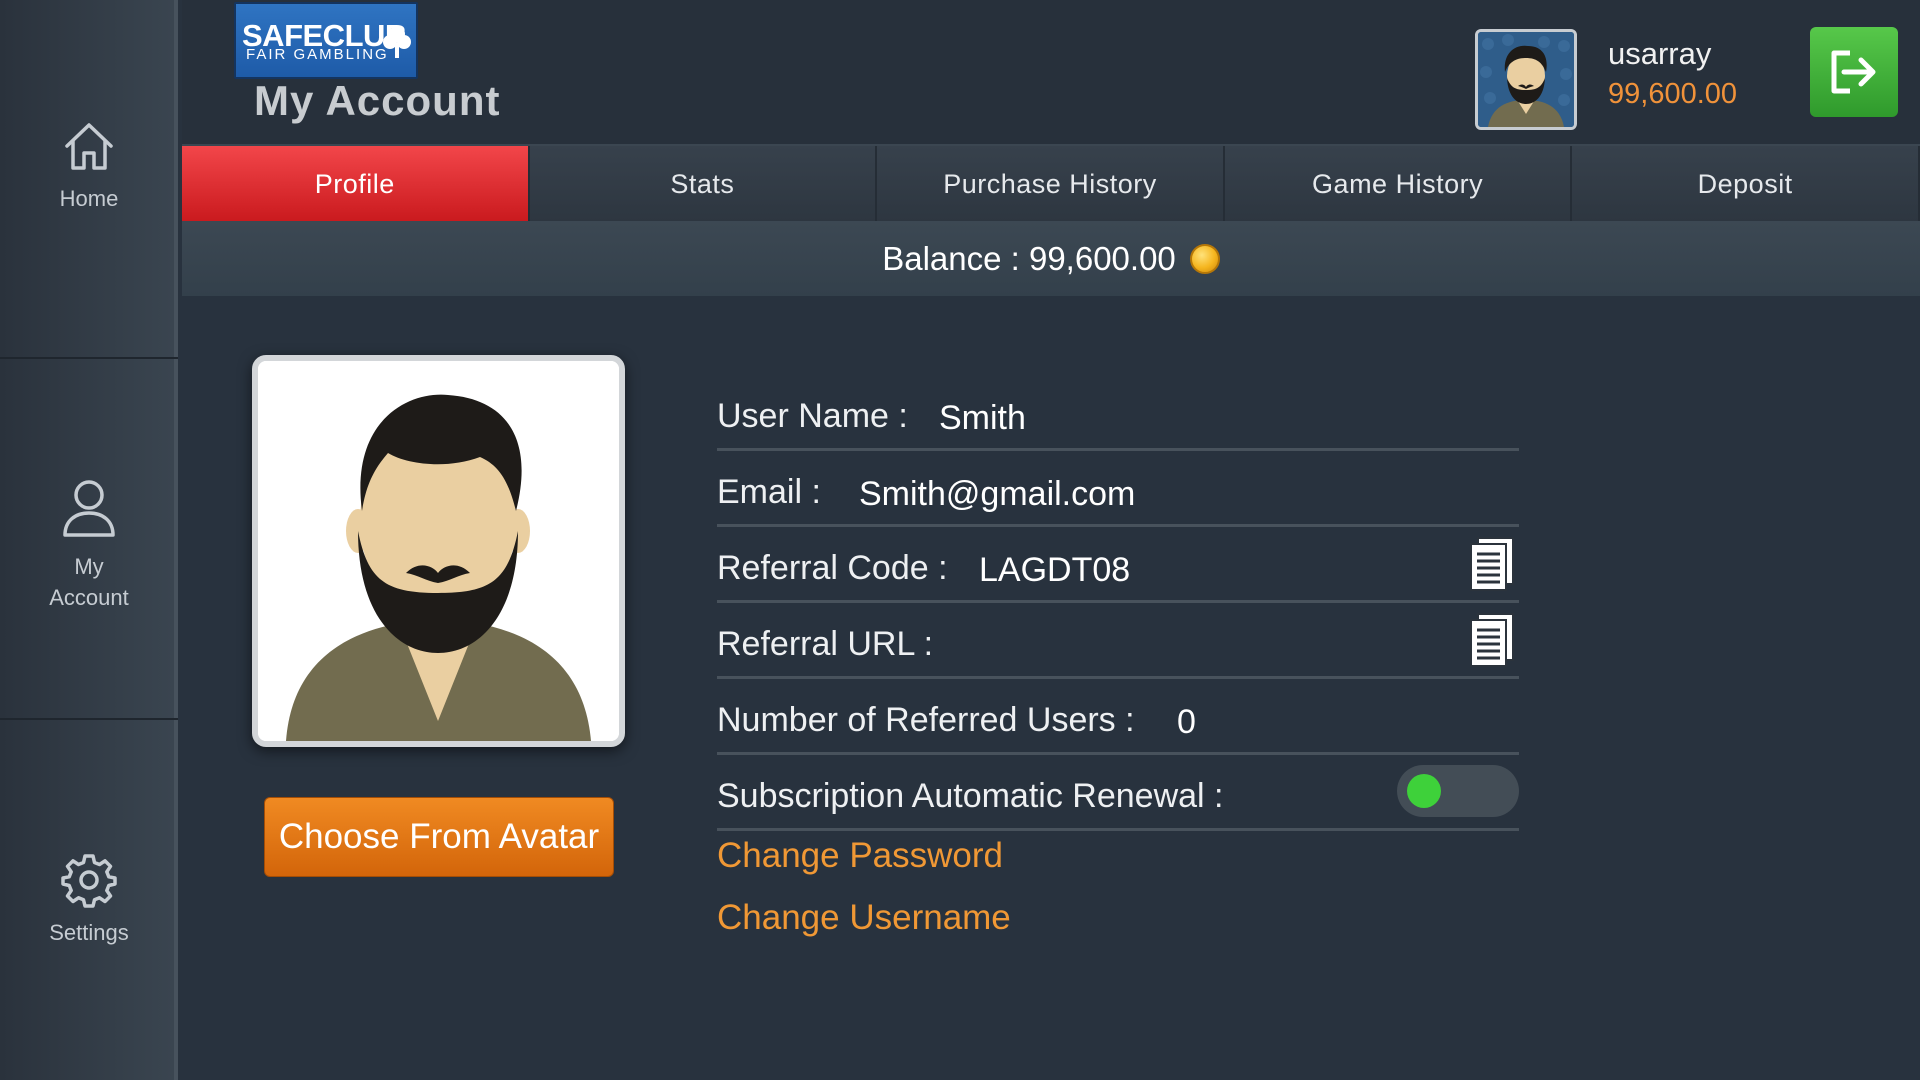 The width and height of the screenshot is (1920, 1080). Describe the element at coordinates (1458, 791) in the screenshot. I see `auto-renewal-toggle` at that location.